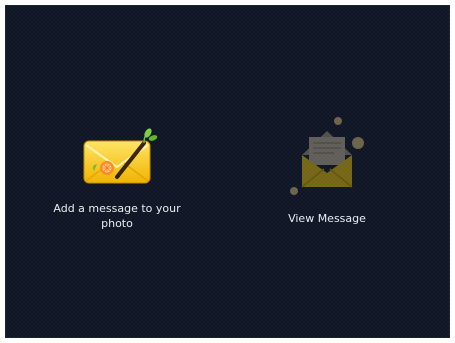 The image size is (455, 343). Describe the element at coordinates (327, 218) in the screenshot. I see `view-message-label: View Message` at that location.